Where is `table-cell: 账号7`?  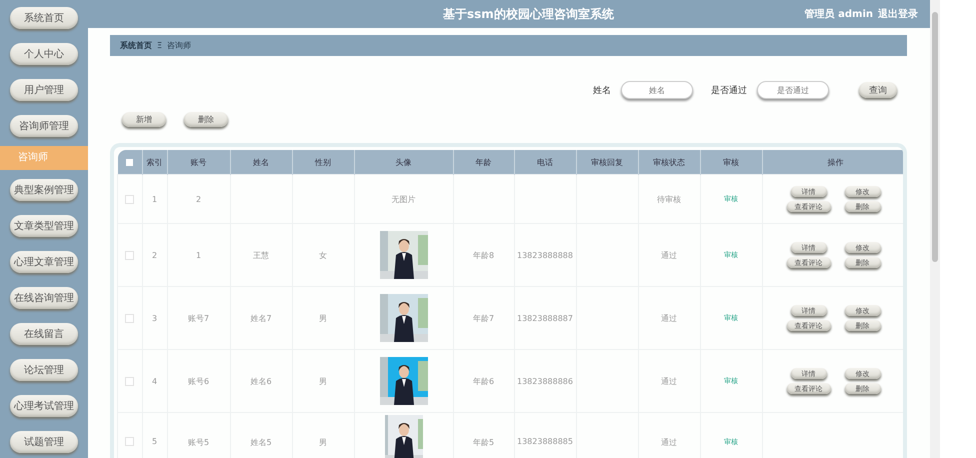 table-cell: 账号7 is located at coordinates (198, 318).